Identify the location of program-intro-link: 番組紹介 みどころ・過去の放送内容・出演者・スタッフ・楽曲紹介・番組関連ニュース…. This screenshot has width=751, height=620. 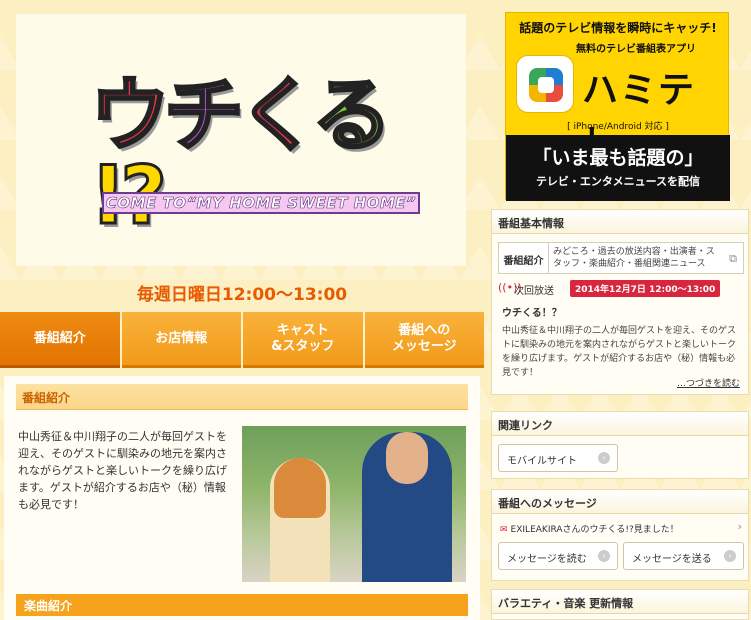
(621, 258).